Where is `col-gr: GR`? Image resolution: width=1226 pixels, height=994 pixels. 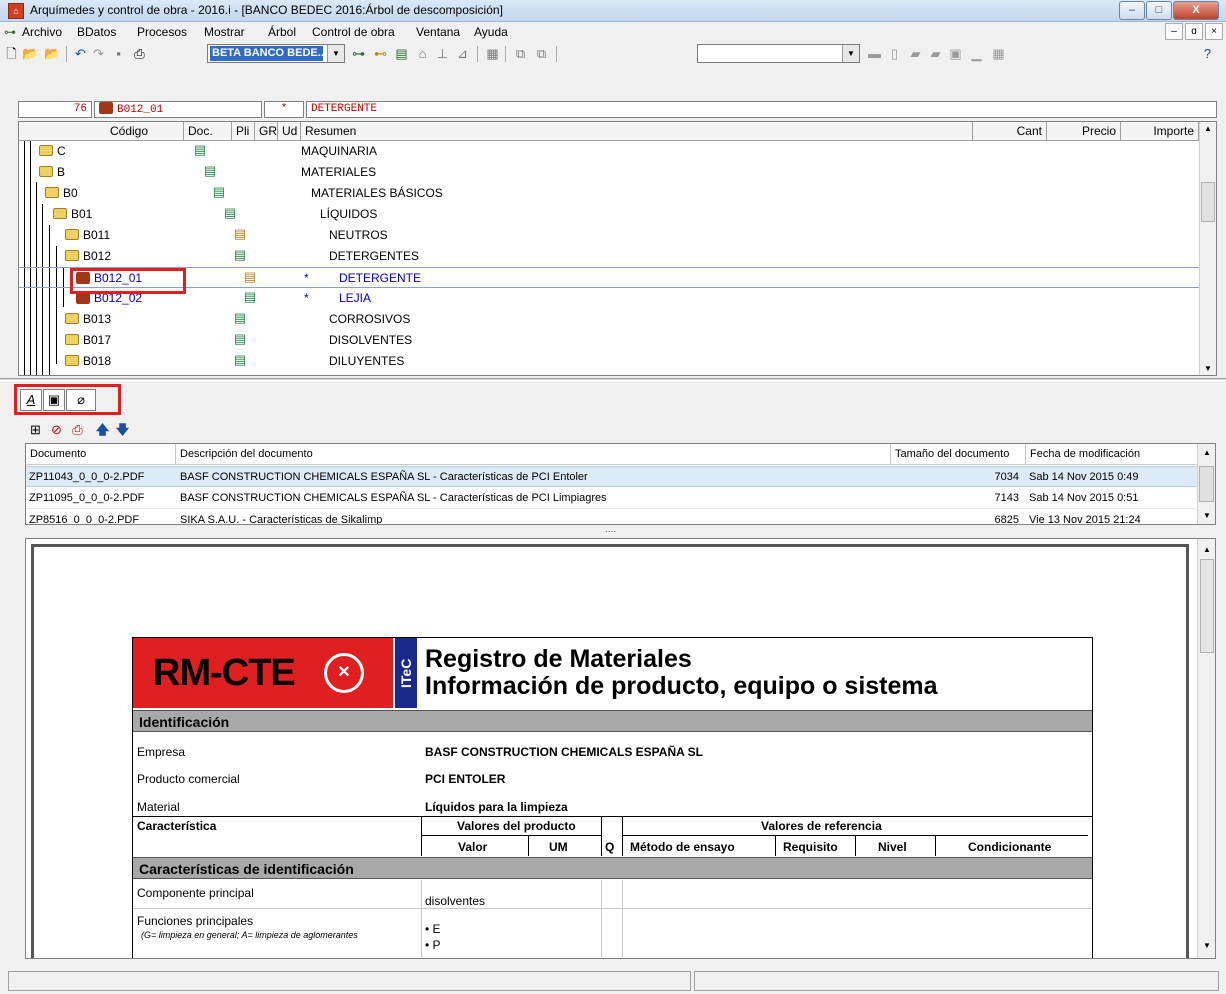 col-gr: GR is located at coordinates (266, 131).